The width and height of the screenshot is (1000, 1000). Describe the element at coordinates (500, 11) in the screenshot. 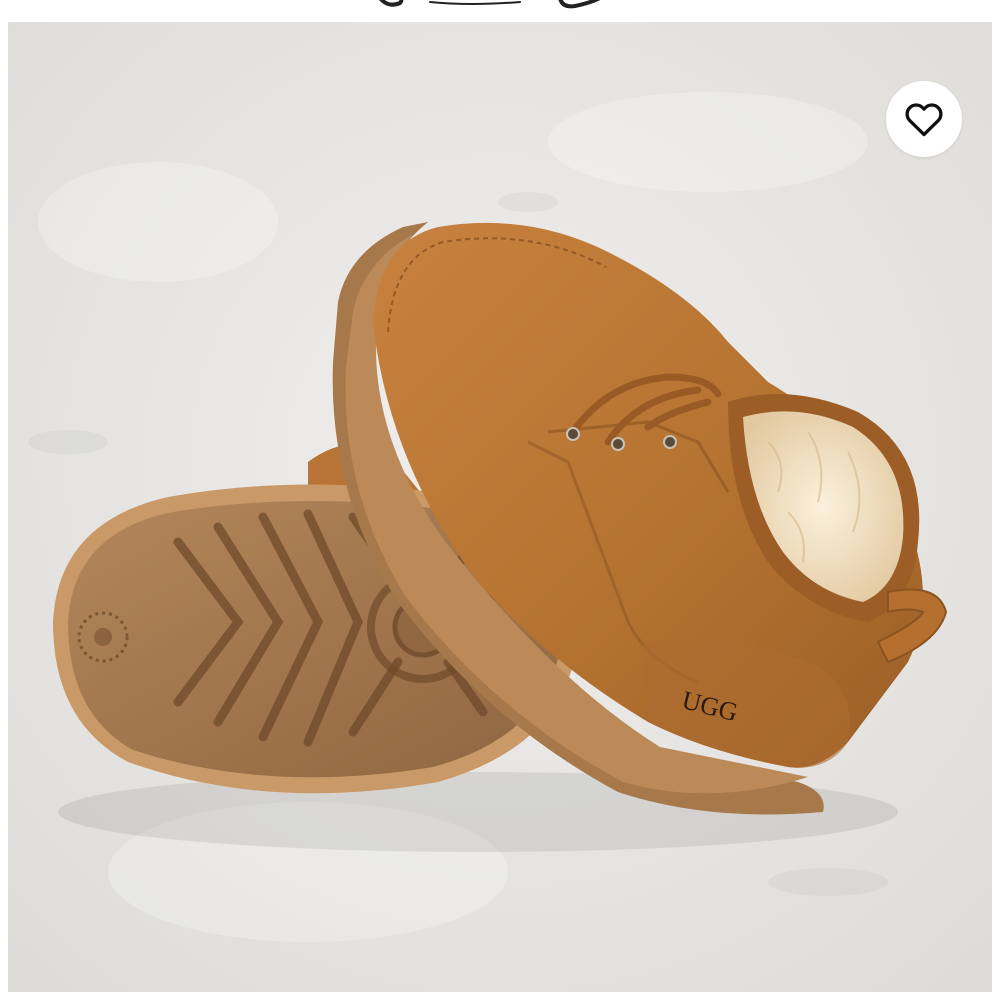

I see `top-strip` at that location.